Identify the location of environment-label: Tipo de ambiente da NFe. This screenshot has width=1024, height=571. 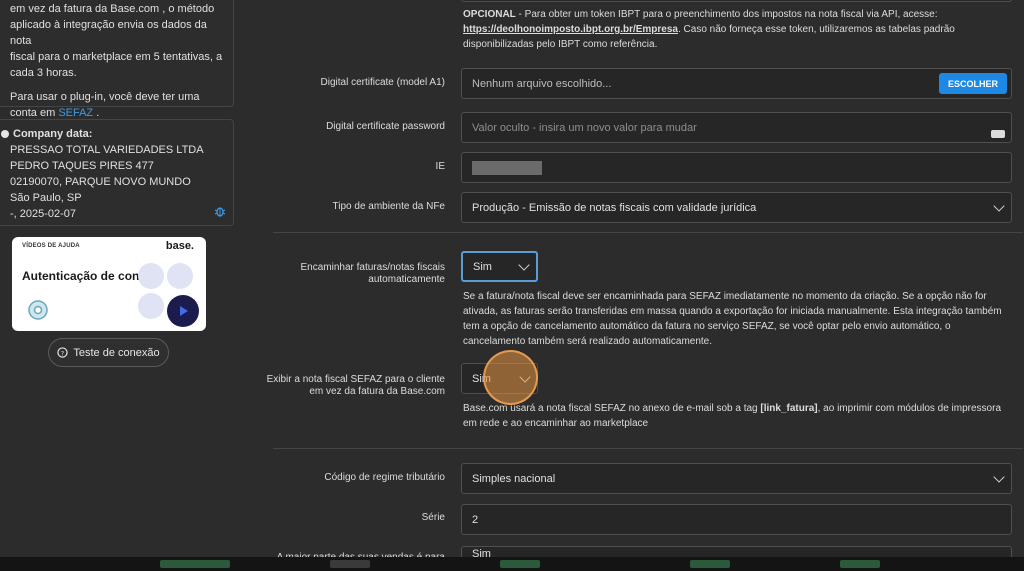
(388, 206).